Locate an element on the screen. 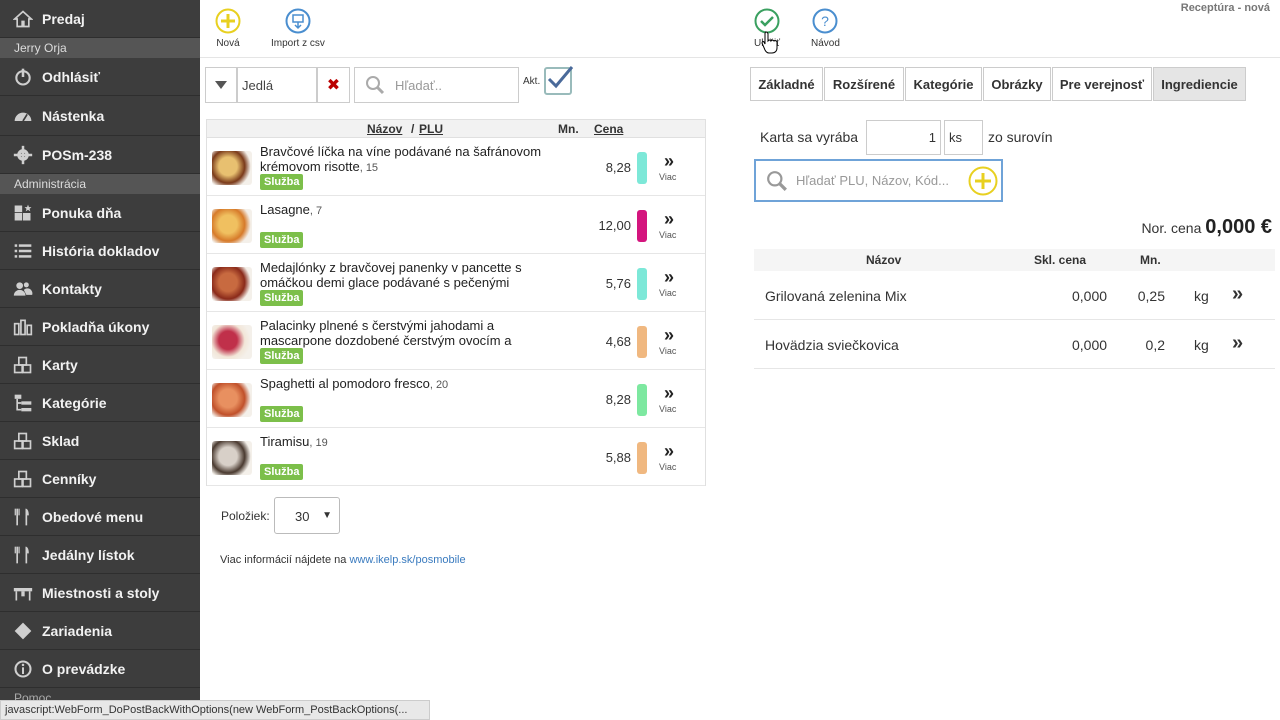  sidebar-item-jedalny-listok: Jedálny lístok is located at coordinates (100, 555).